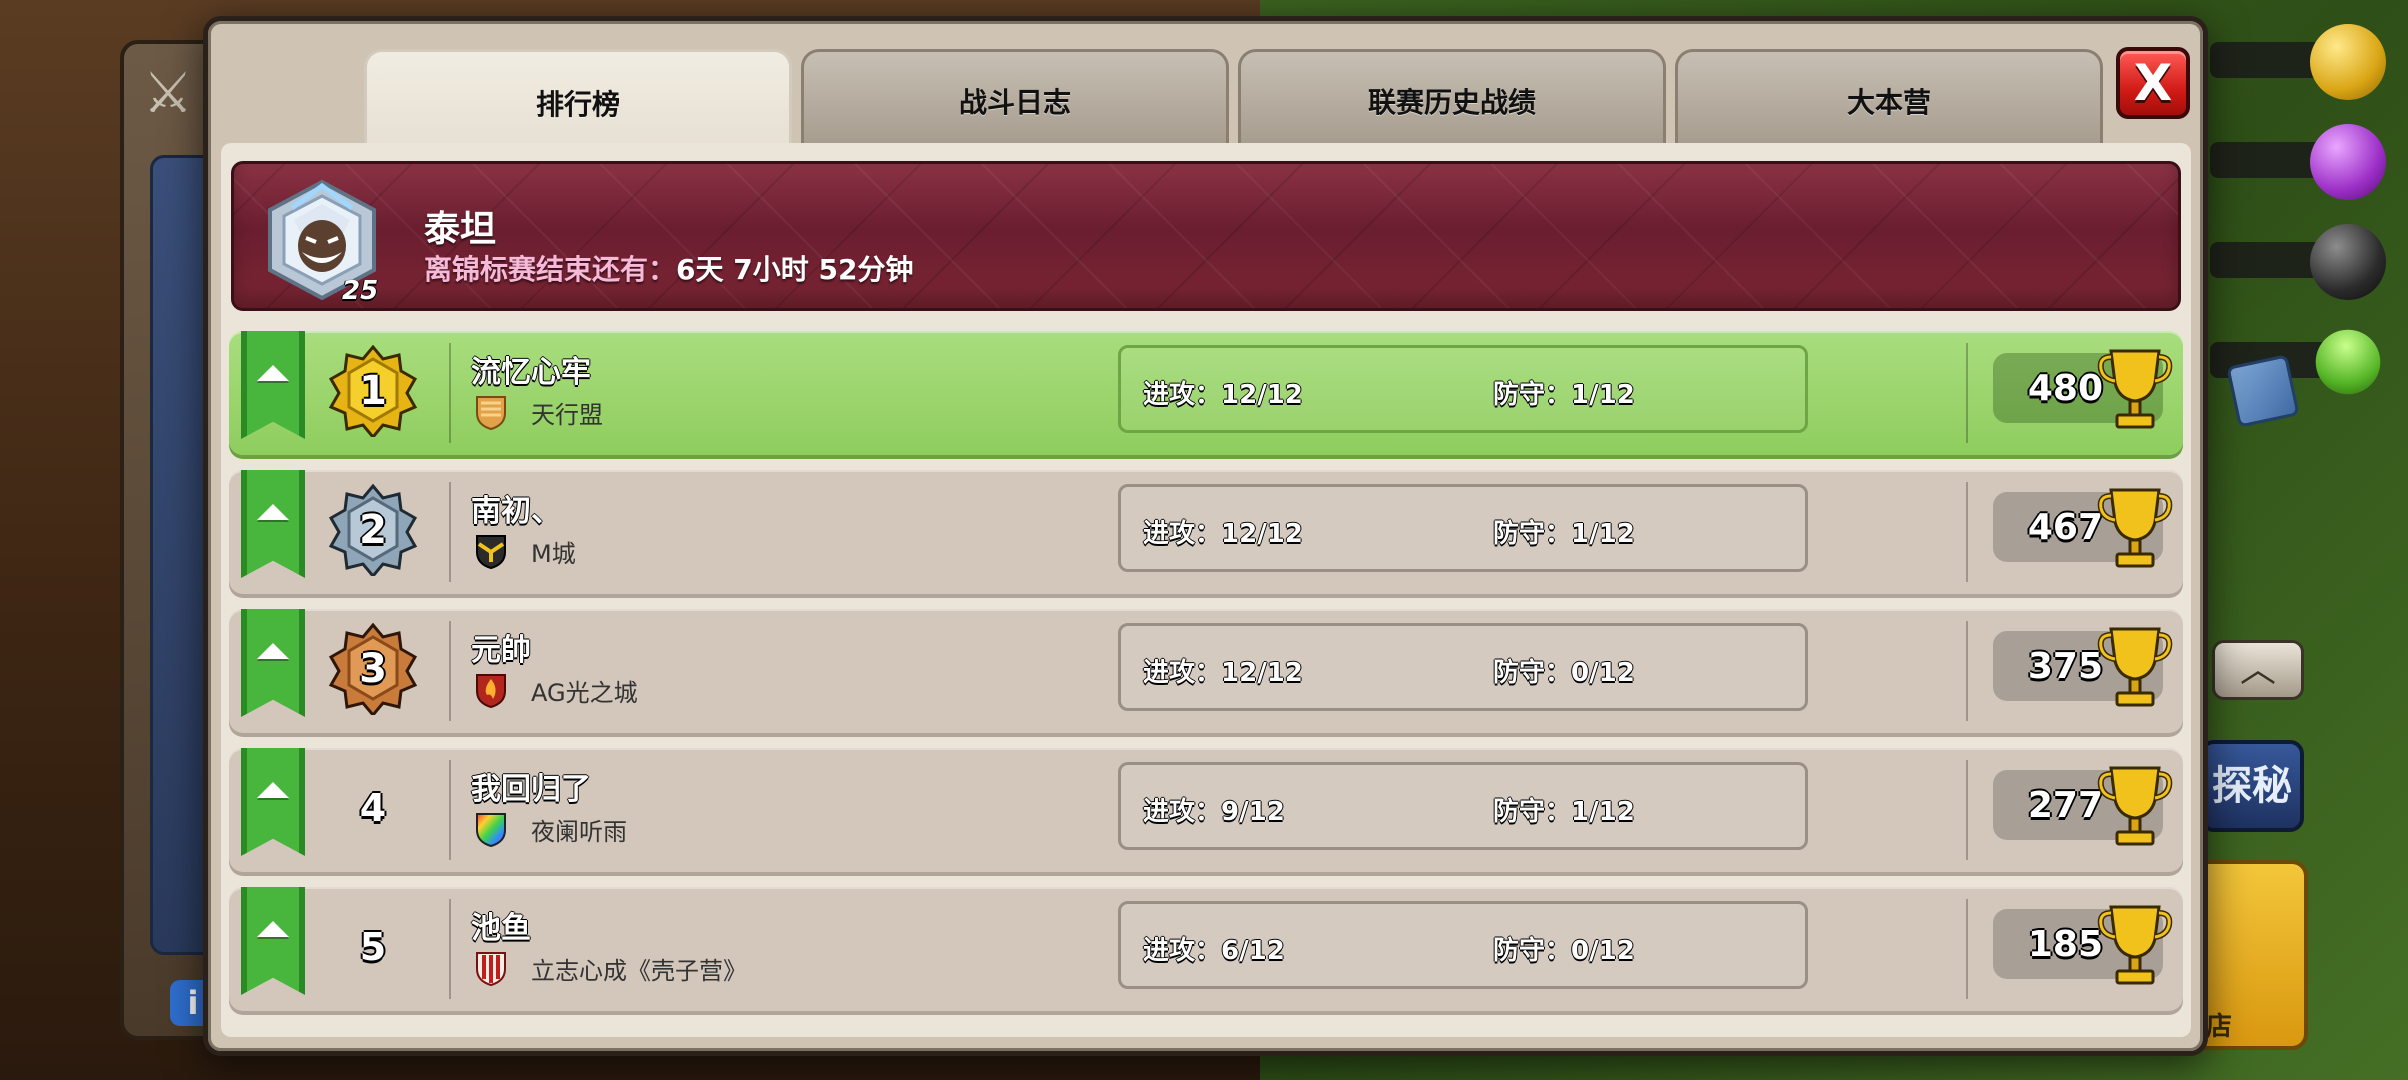  I want to click on crossed-swords-icon: ⚔, so click(168, 93).